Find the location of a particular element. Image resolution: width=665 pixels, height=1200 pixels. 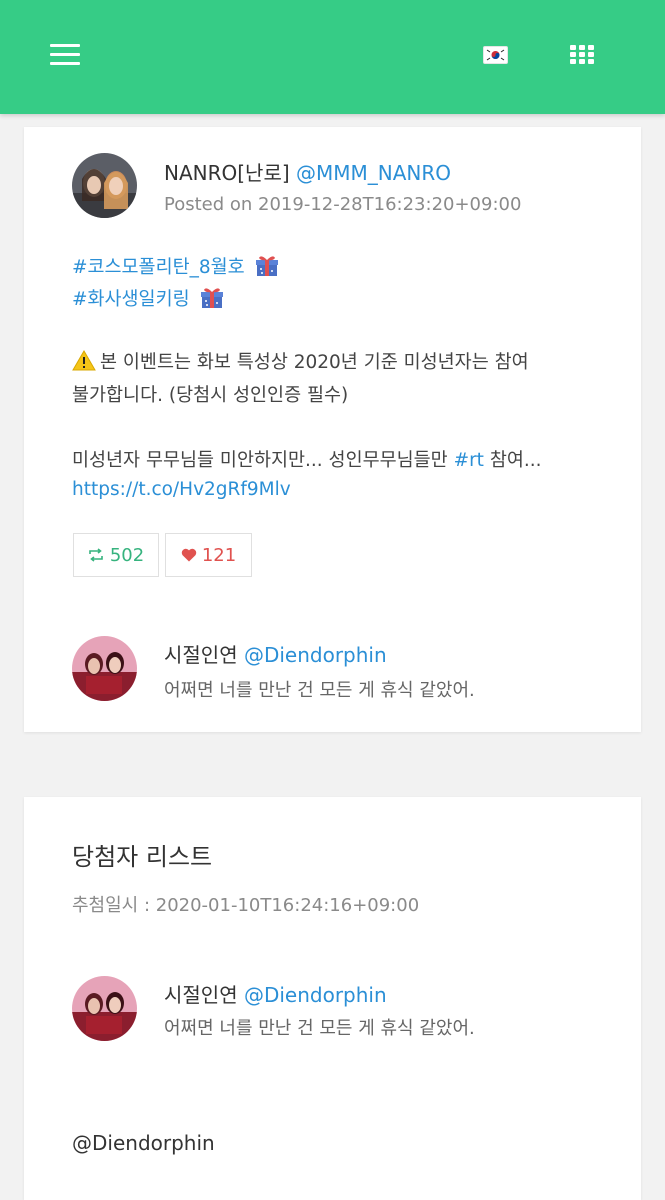

winner-line: 시절인연 @Diendorphin is located at coordinates (275, 993).